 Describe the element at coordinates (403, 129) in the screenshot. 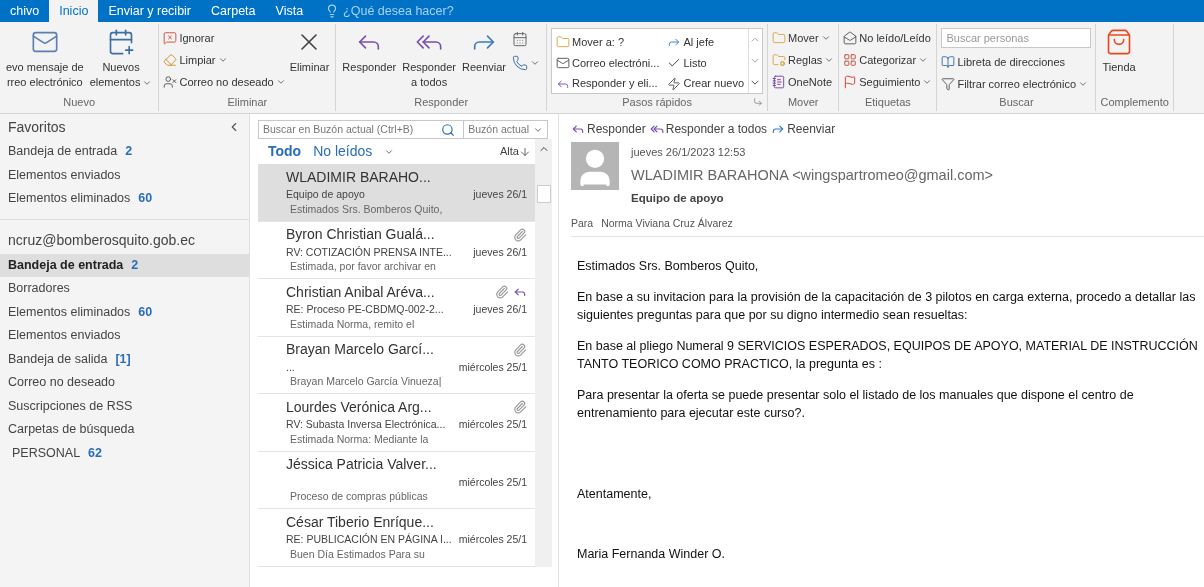

I see `mailbox-search-field: Buscar en Buzón actual (Ctrl+B) Buzón actual` at that location.